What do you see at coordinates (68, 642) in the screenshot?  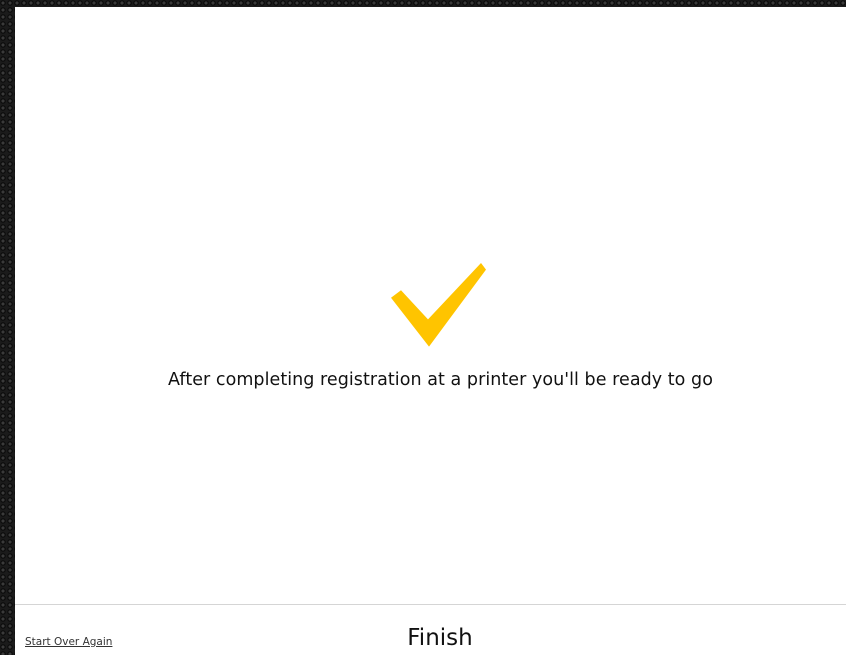 I see `start-over-link: Start Over Again` at bounding box center [68, 642].